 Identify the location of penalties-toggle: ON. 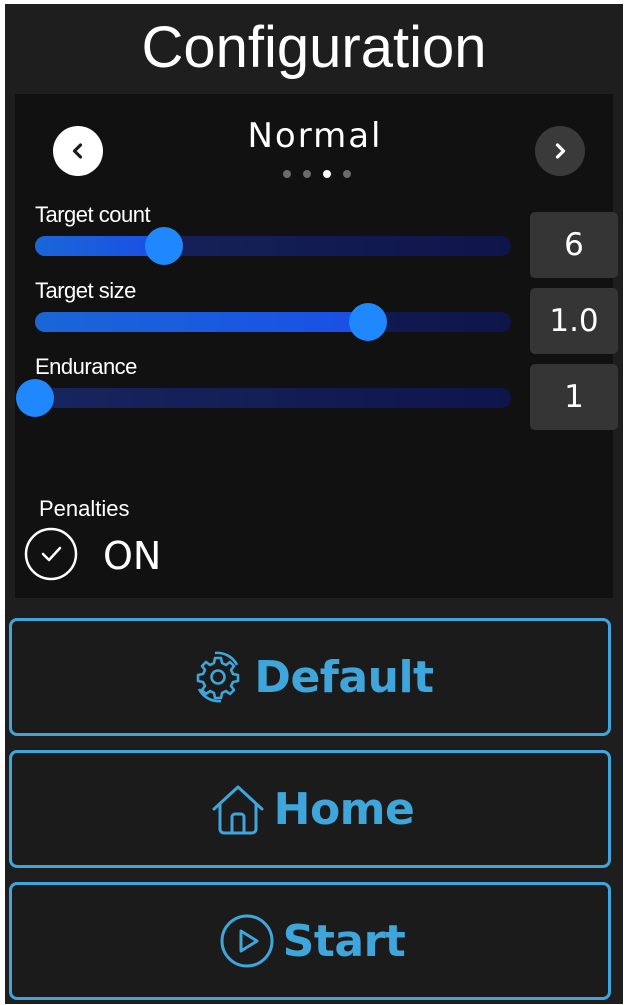
(103, 556).